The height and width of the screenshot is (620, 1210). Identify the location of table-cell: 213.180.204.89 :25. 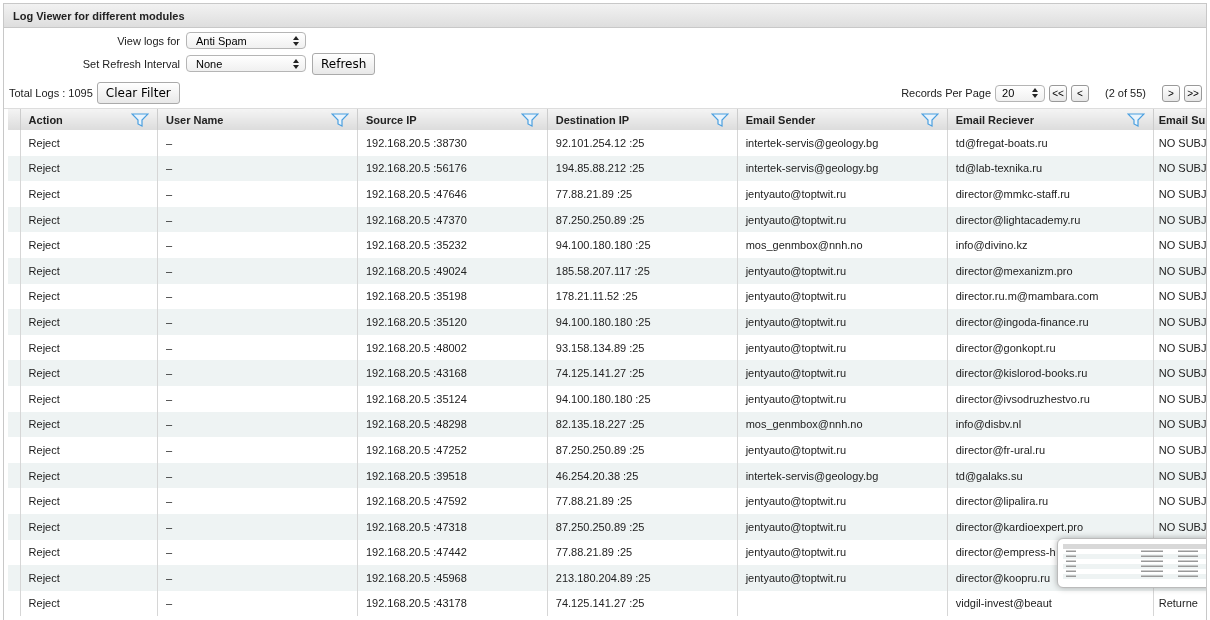
(642, 578).